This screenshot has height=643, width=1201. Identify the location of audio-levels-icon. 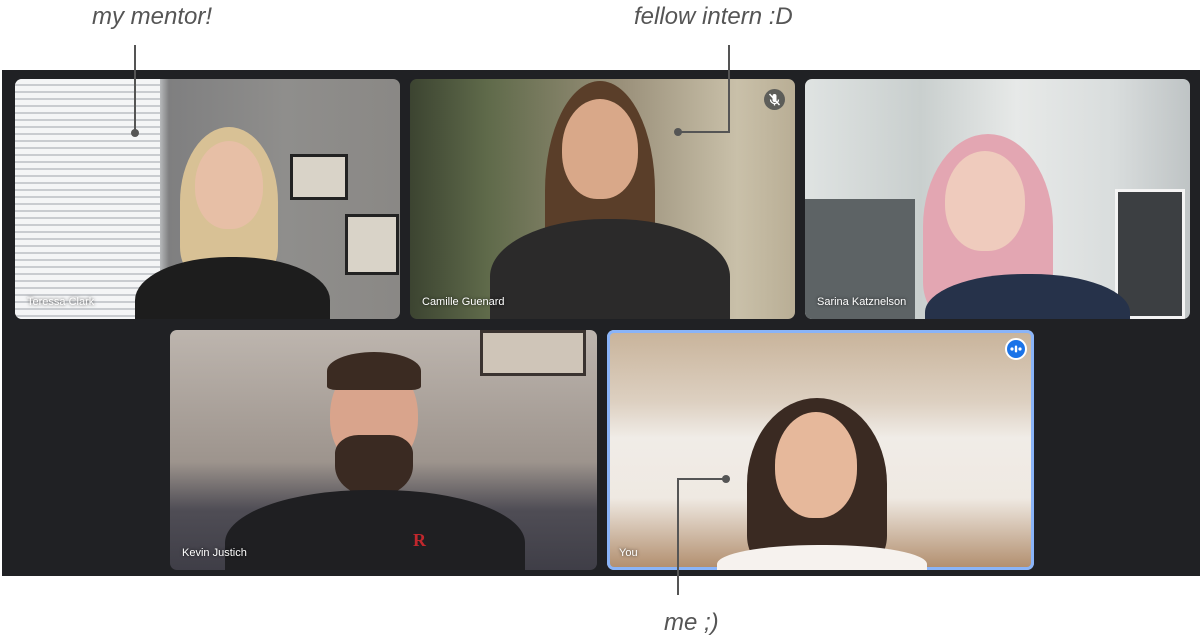
(1016, 349).